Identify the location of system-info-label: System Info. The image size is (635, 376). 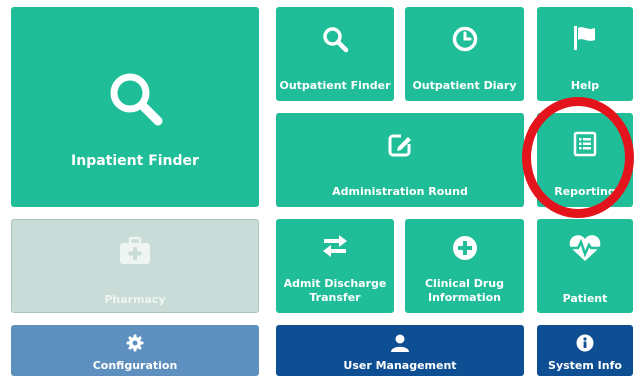
(585, 365).